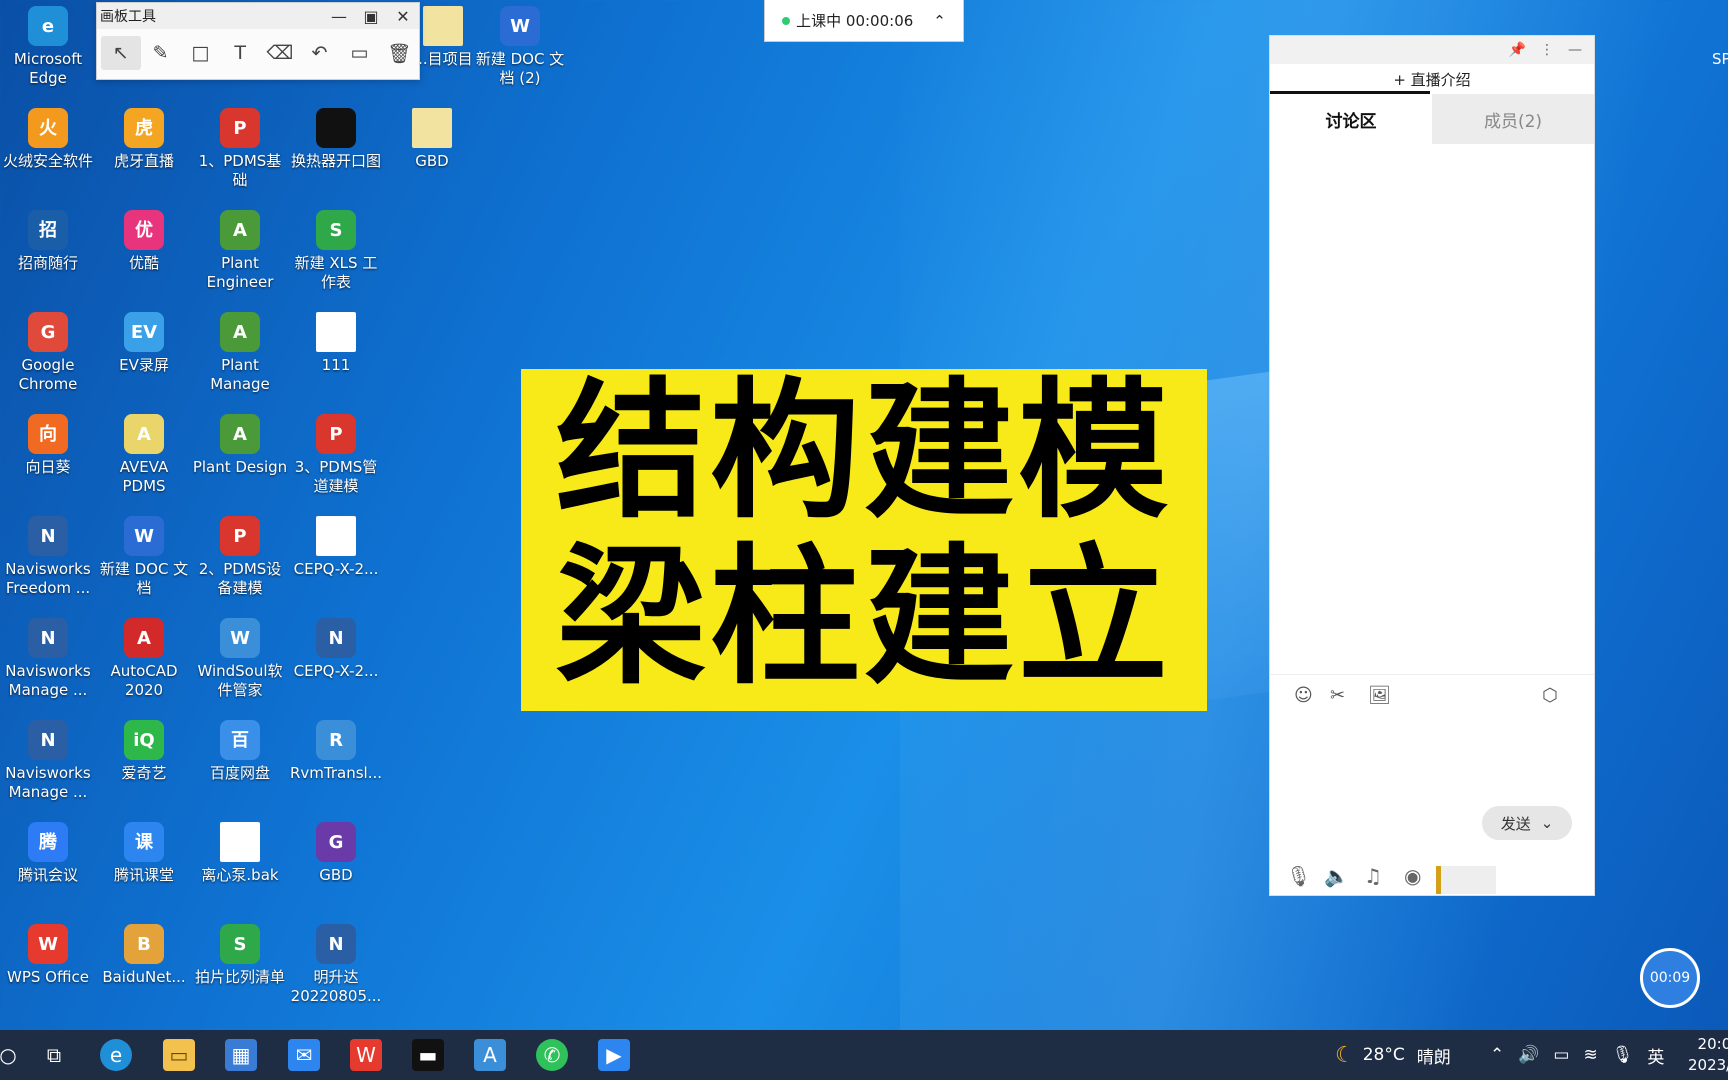 The image size is (1728, 1080). What do you see at coordinates (179, 1055) in the screenshot?
I see `file-explorer-icon: ▭` at bounding box center [179, 1055].